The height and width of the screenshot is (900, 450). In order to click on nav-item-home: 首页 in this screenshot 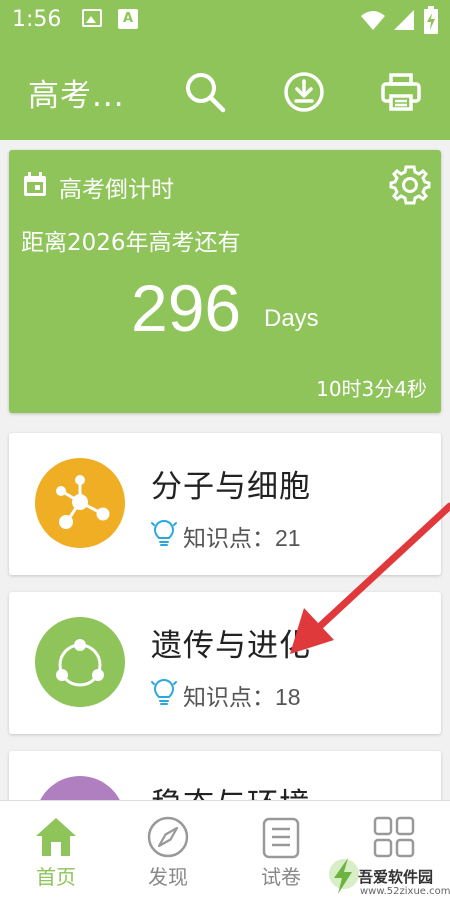, I will do `click(56, 850)`.